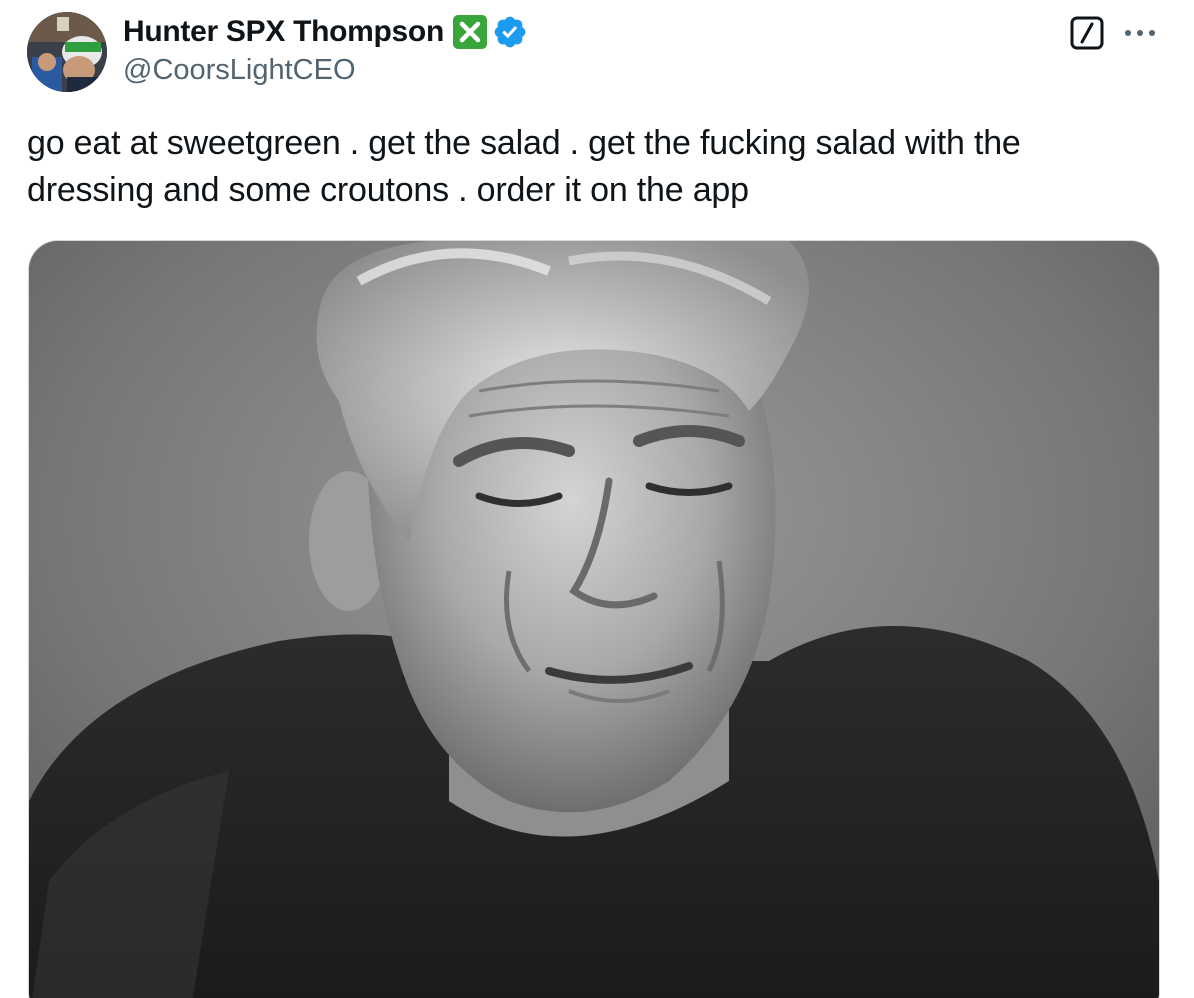  Describe the element at coordinates (283, 32) in the screenshot. I see `author-display-name: Hunter SPX Thompson` at that location.